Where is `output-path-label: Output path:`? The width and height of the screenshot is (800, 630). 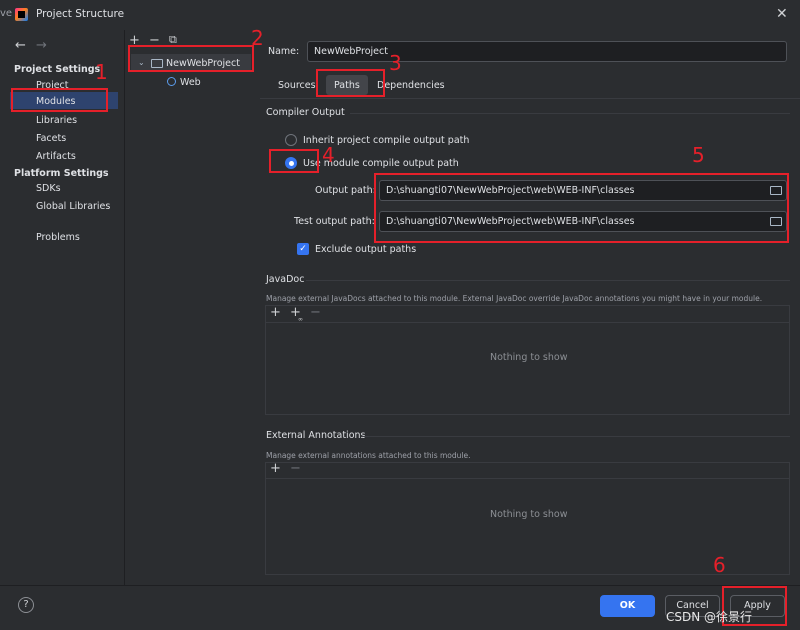
output-path-label: Output path: is located at coordinates (345, 190).